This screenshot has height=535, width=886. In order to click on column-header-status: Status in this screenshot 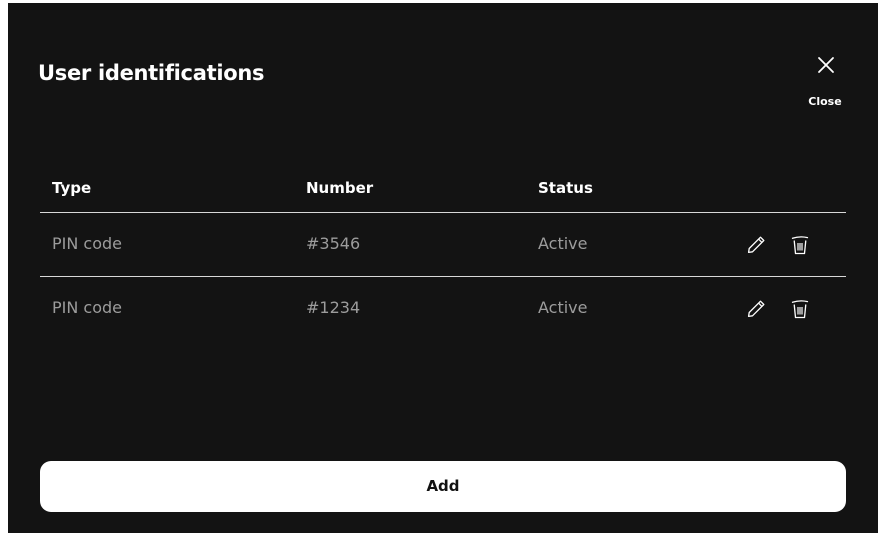, I will do `click(565, 188)`.